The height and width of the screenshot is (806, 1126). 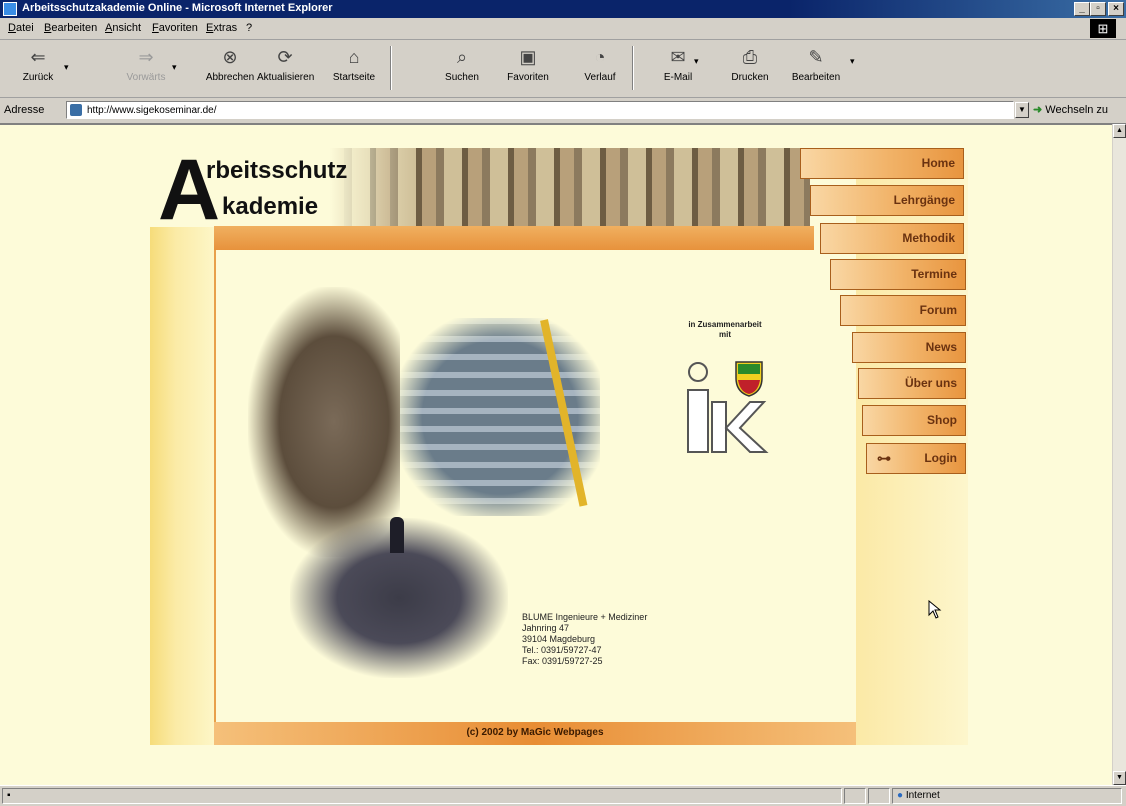 What do you see at coordinates (941, 347) in the screenshot?
I see `nav-news-label: News` at bounding box center [941, 347].